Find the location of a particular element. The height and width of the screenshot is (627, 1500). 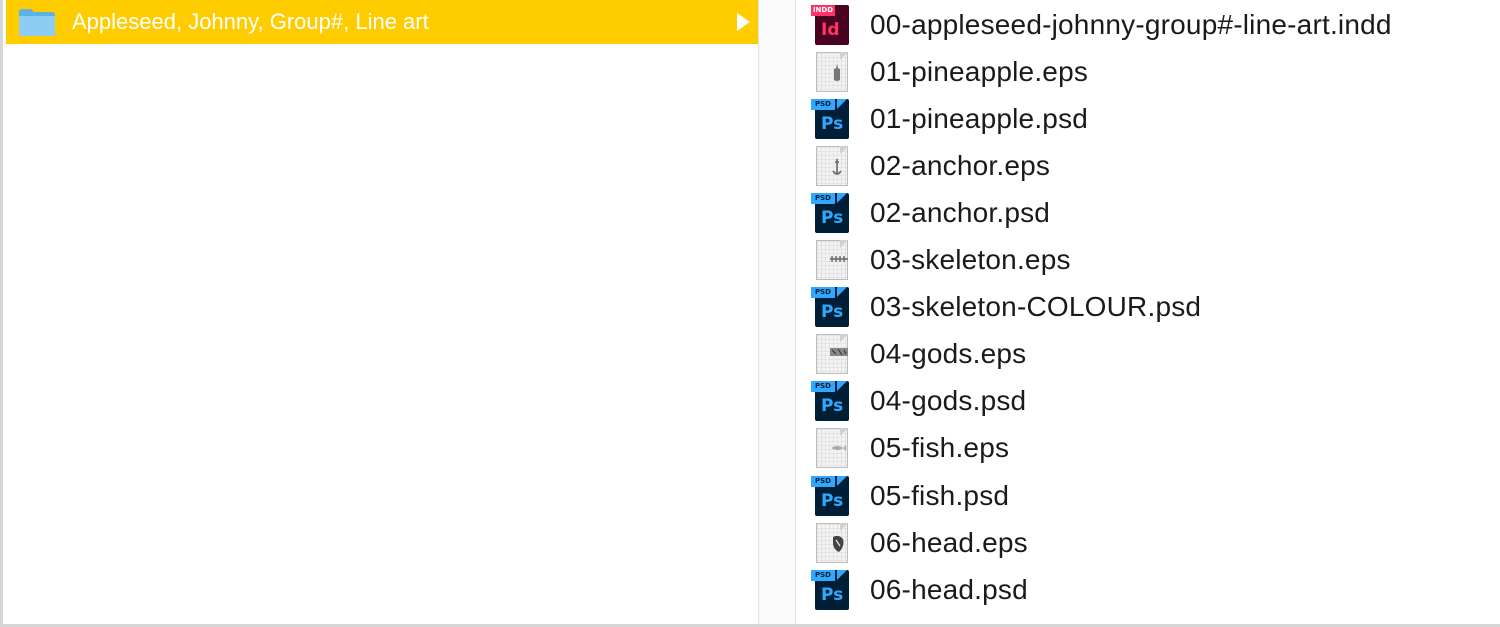

file-row: PSD Ps 04-gods.psd is located at coordinates (1148, 401).